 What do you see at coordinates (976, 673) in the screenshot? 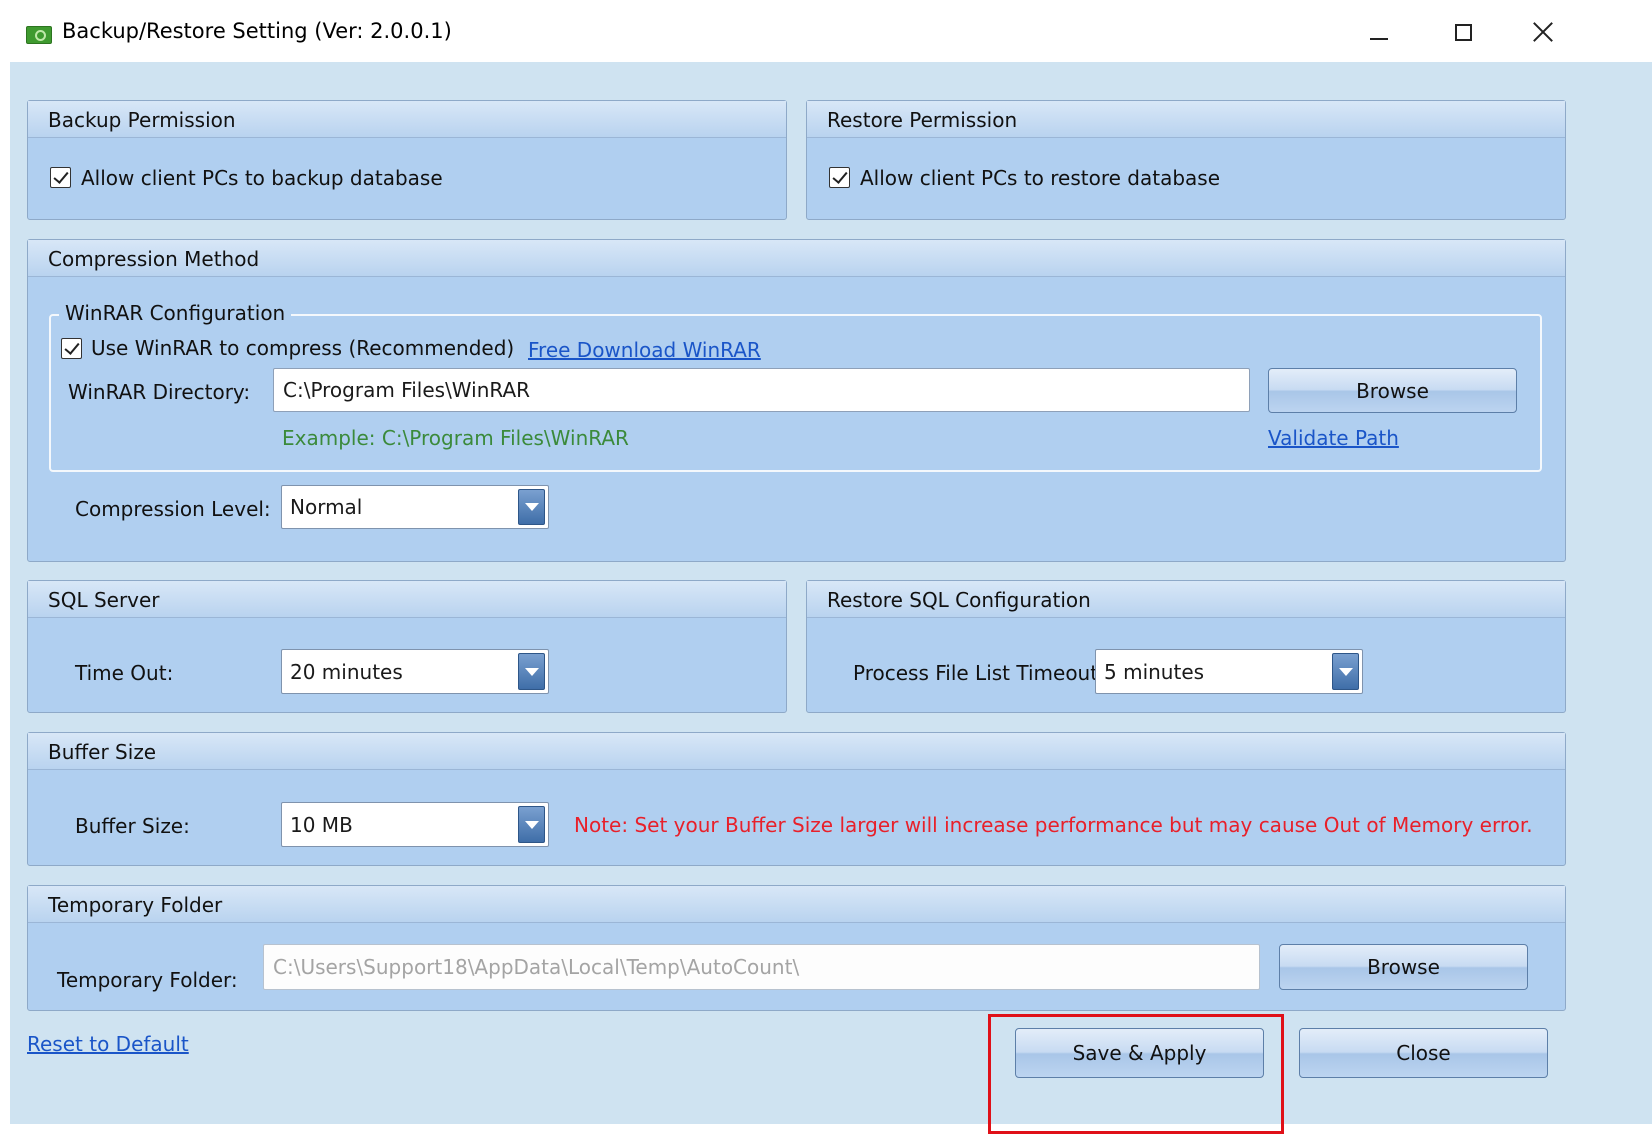
I see `process-file-list-timeout-label: Process File List Timeout` at bounding box center [976, 673].